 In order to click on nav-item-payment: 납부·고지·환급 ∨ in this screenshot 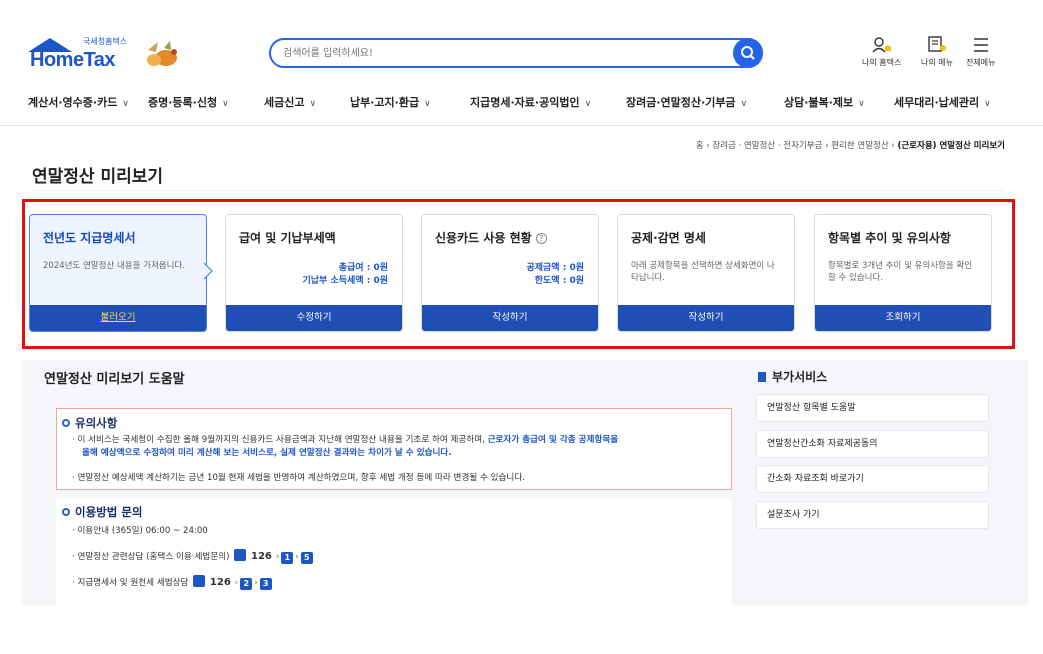, I will do `click(390, 102)`.